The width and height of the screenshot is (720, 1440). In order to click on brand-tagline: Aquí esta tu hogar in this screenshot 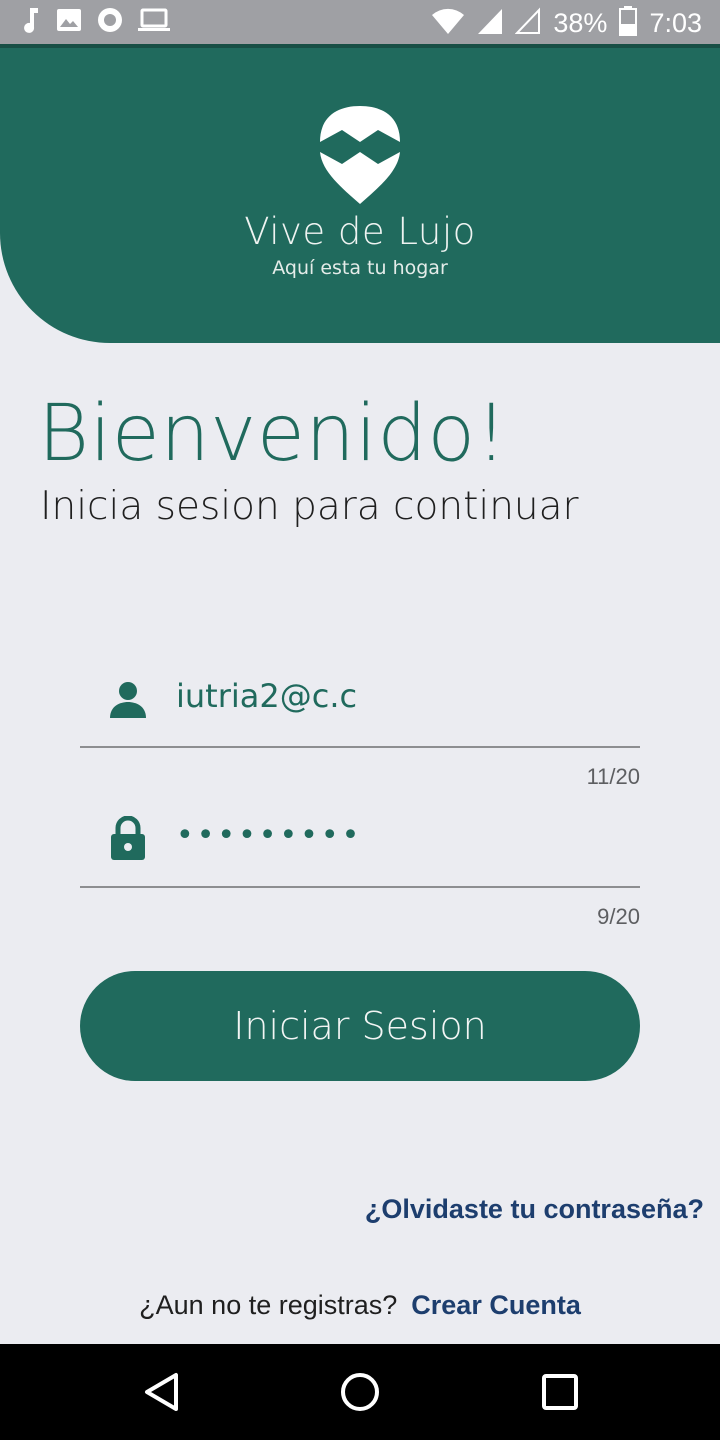, I will do `click(360, 268)`.